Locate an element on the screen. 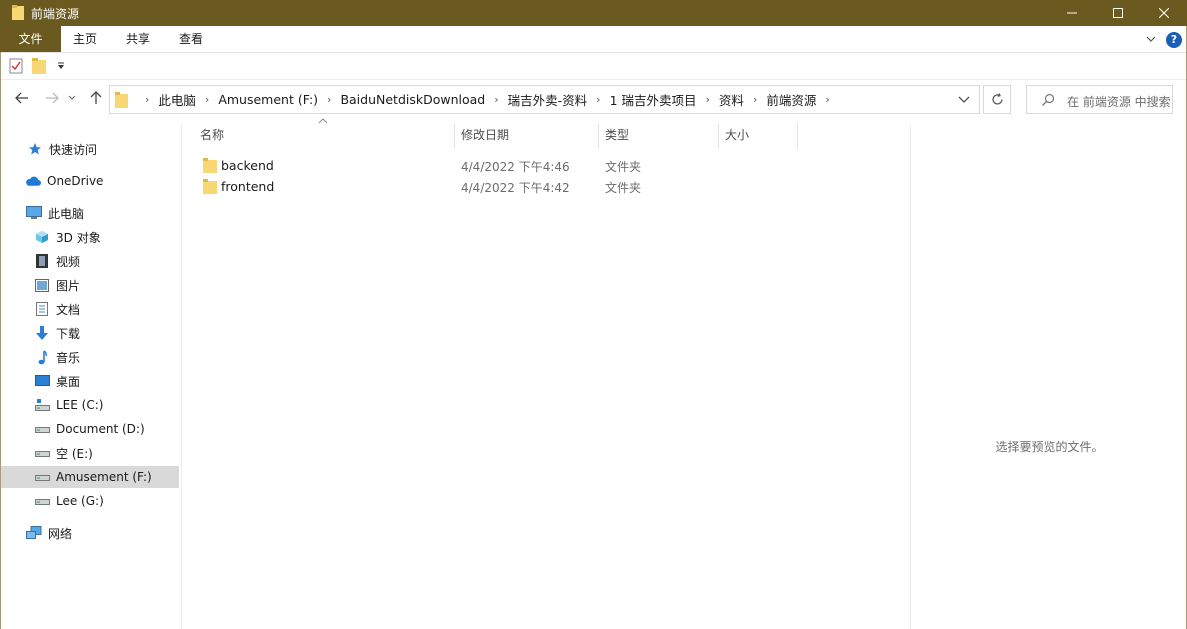  chevron-down-icon is located at coordinates (72, 97).